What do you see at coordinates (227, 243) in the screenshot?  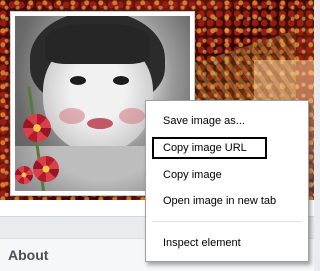 I see `menu-item-inspect-element: Inspect element` at bounding box center [227, 243].